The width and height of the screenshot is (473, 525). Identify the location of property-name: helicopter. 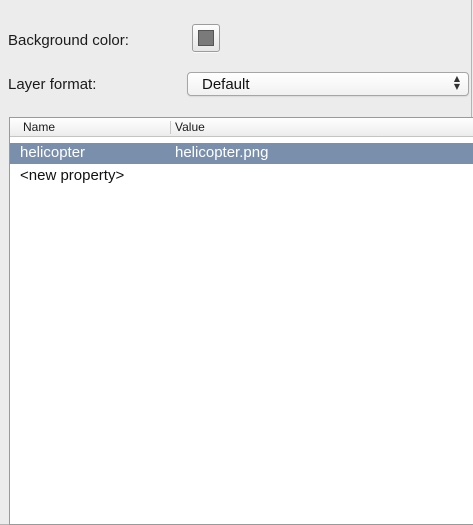
(52, 152).